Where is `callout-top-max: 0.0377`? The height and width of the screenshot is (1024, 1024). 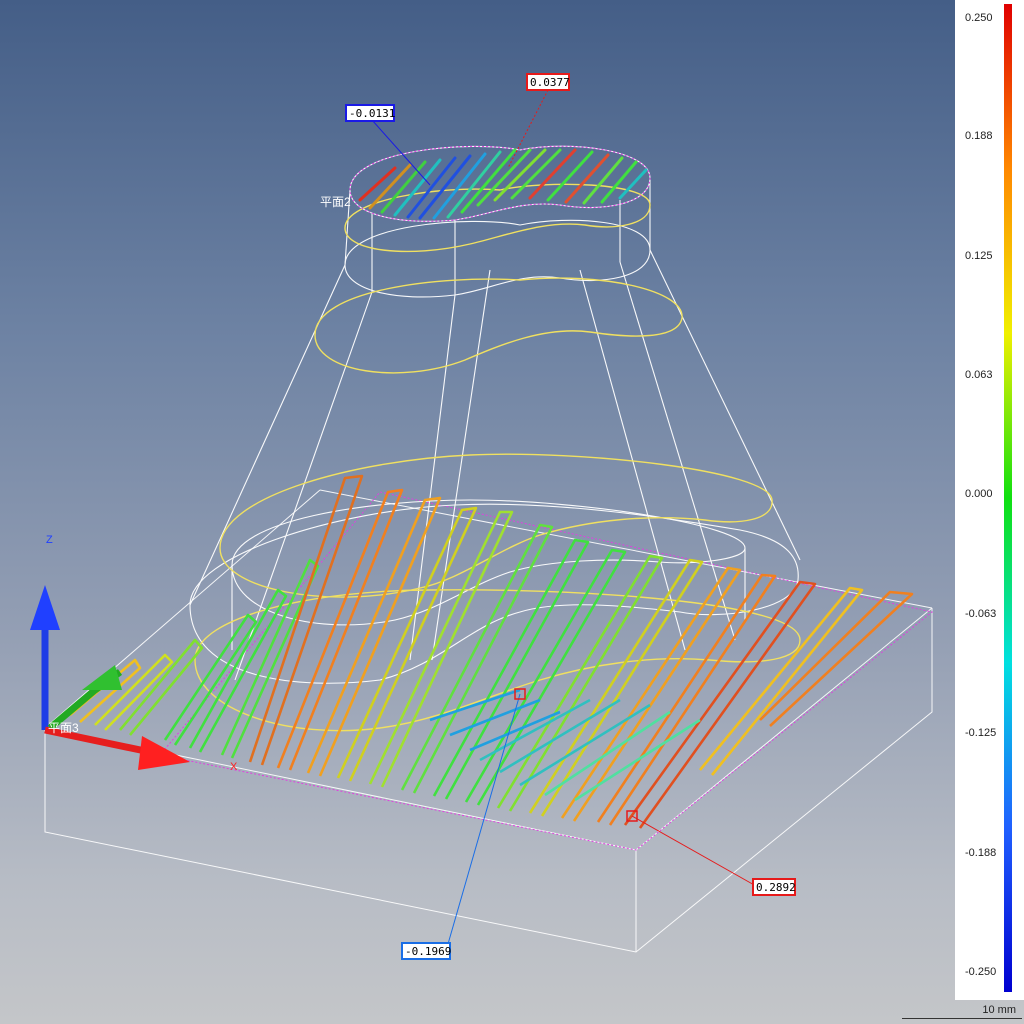 callout-top-max: 0.0377 is located at coordinates (548, 82).